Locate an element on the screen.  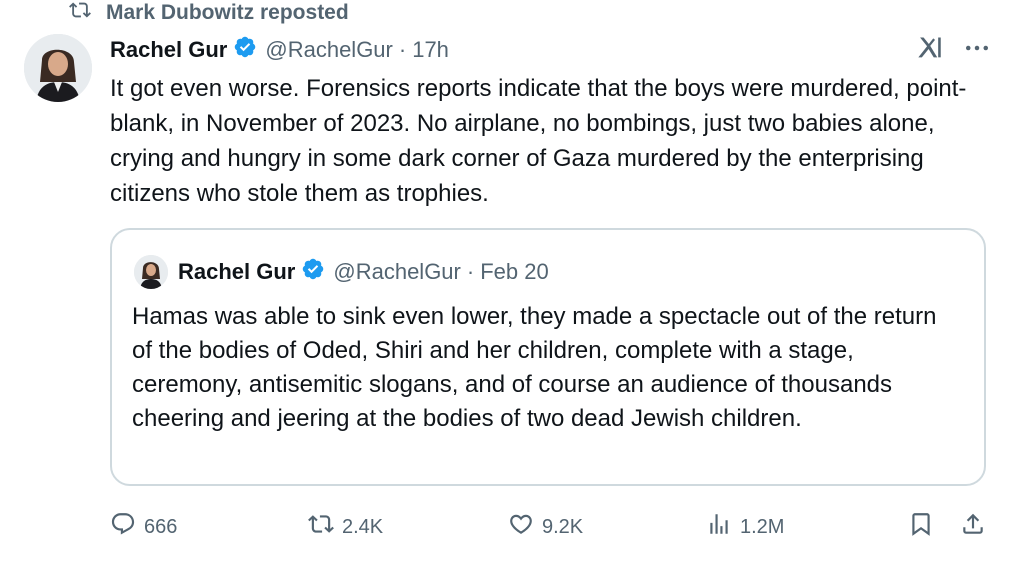
repost-icon is located at coordinates (80, 13).